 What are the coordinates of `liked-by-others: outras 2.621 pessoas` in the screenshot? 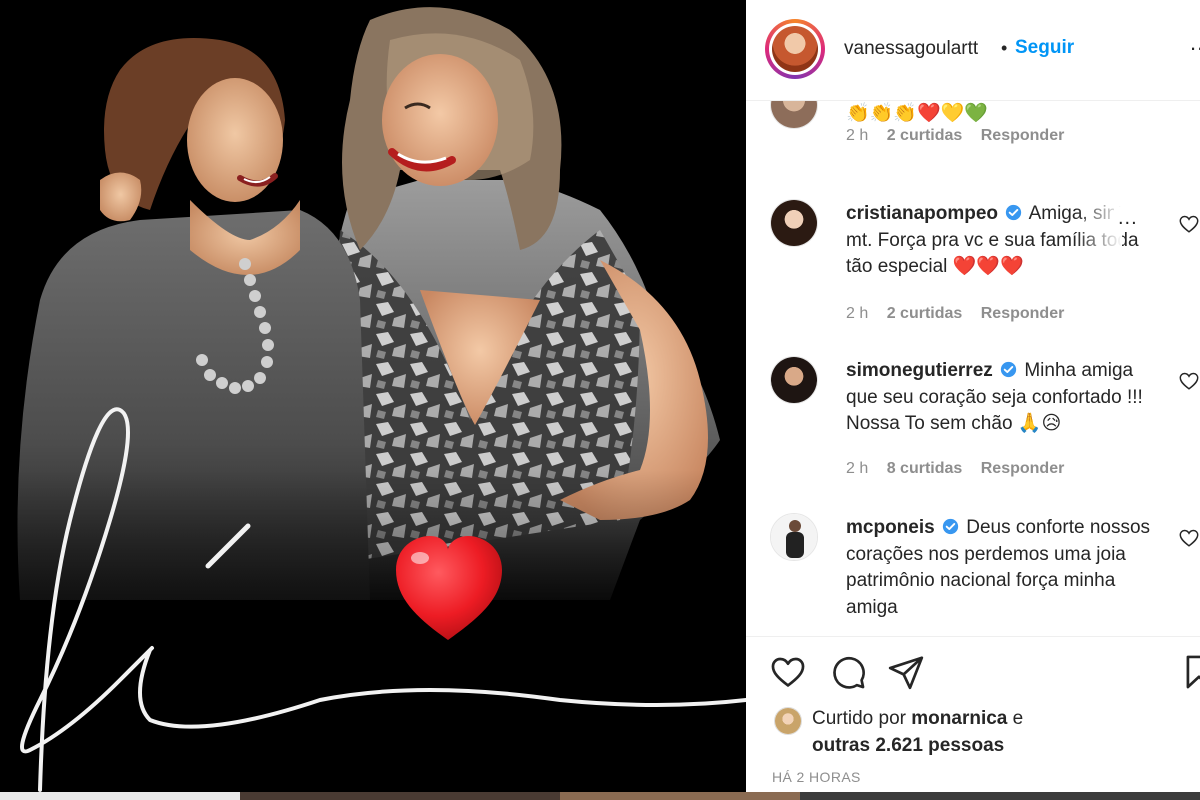 It's located at (908, 745).